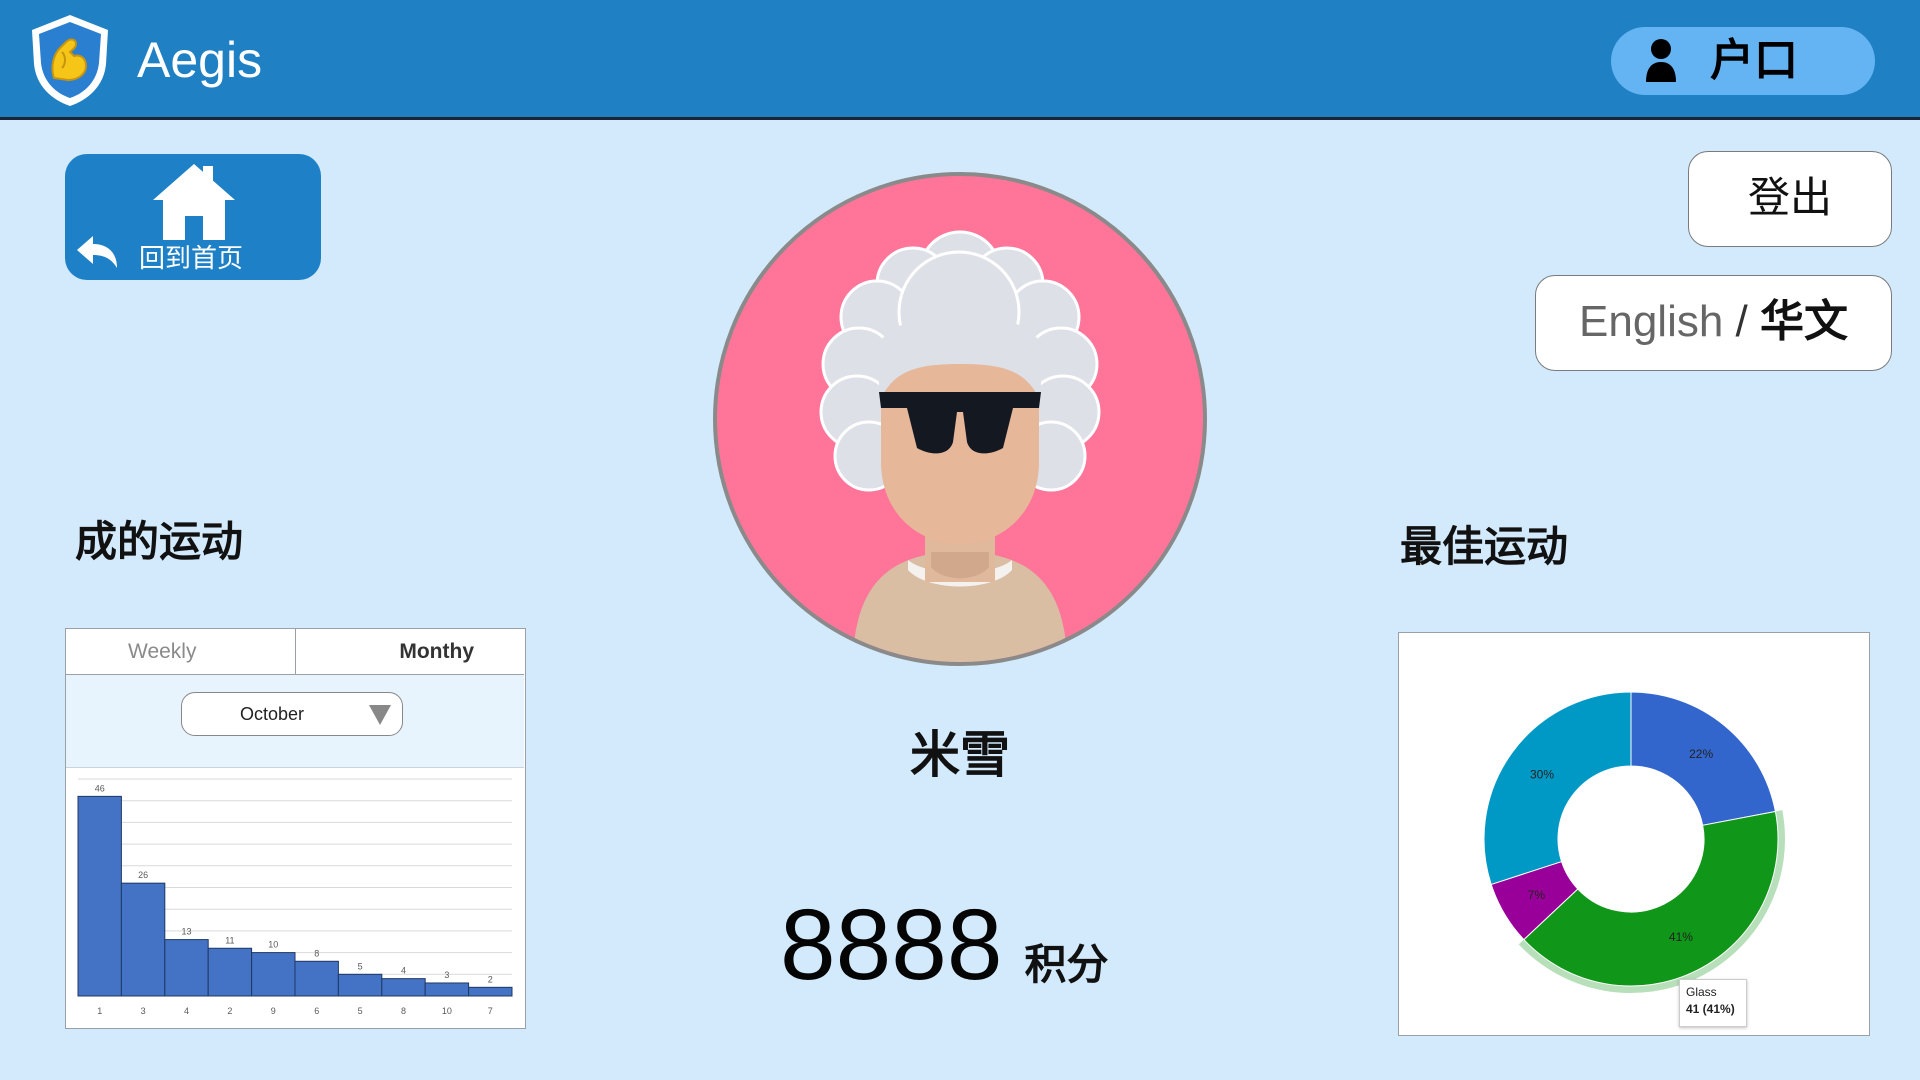 The width and height of the screenshot is (1920, 1080). Describe the element at coordinates (295, 897) in the screenshot. I see `exercise-bar-chart: 46 1 26 3 13 4 11 2 10 9 8 6 5 5 4 8 3 10 2 7` at that location.